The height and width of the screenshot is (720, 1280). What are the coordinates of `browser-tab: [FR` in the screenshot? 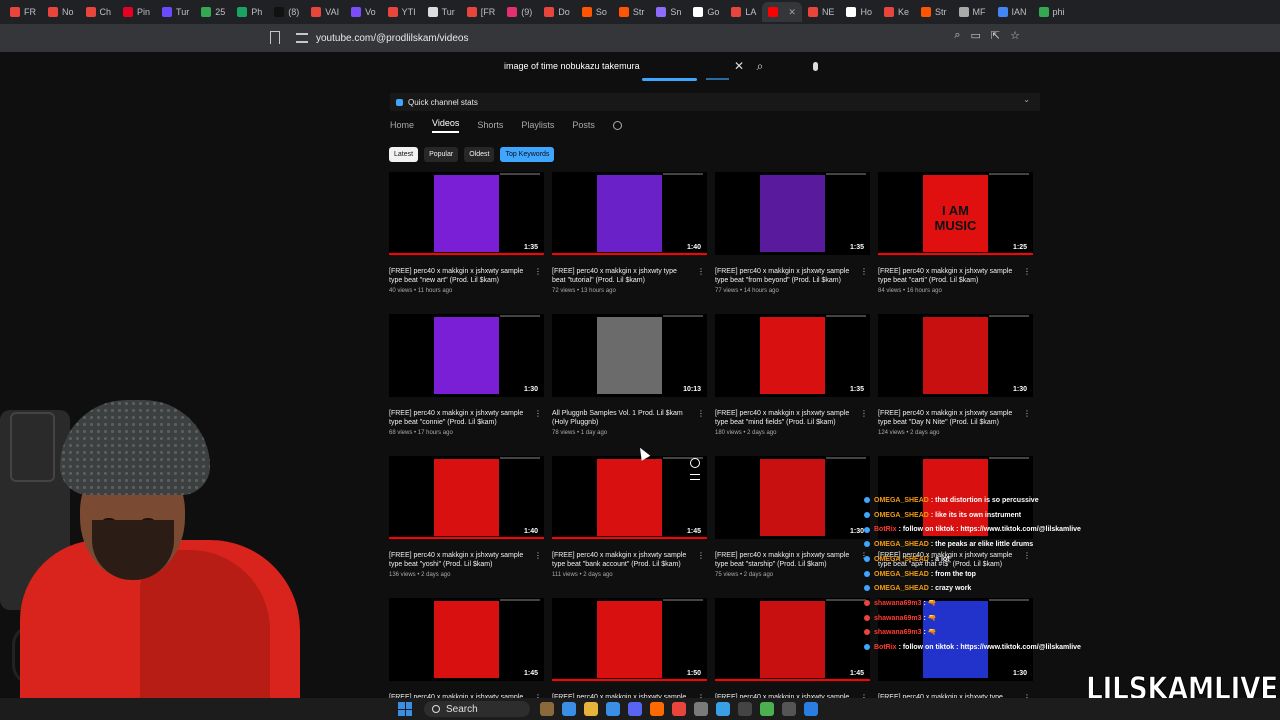 It's located at (481, 12).